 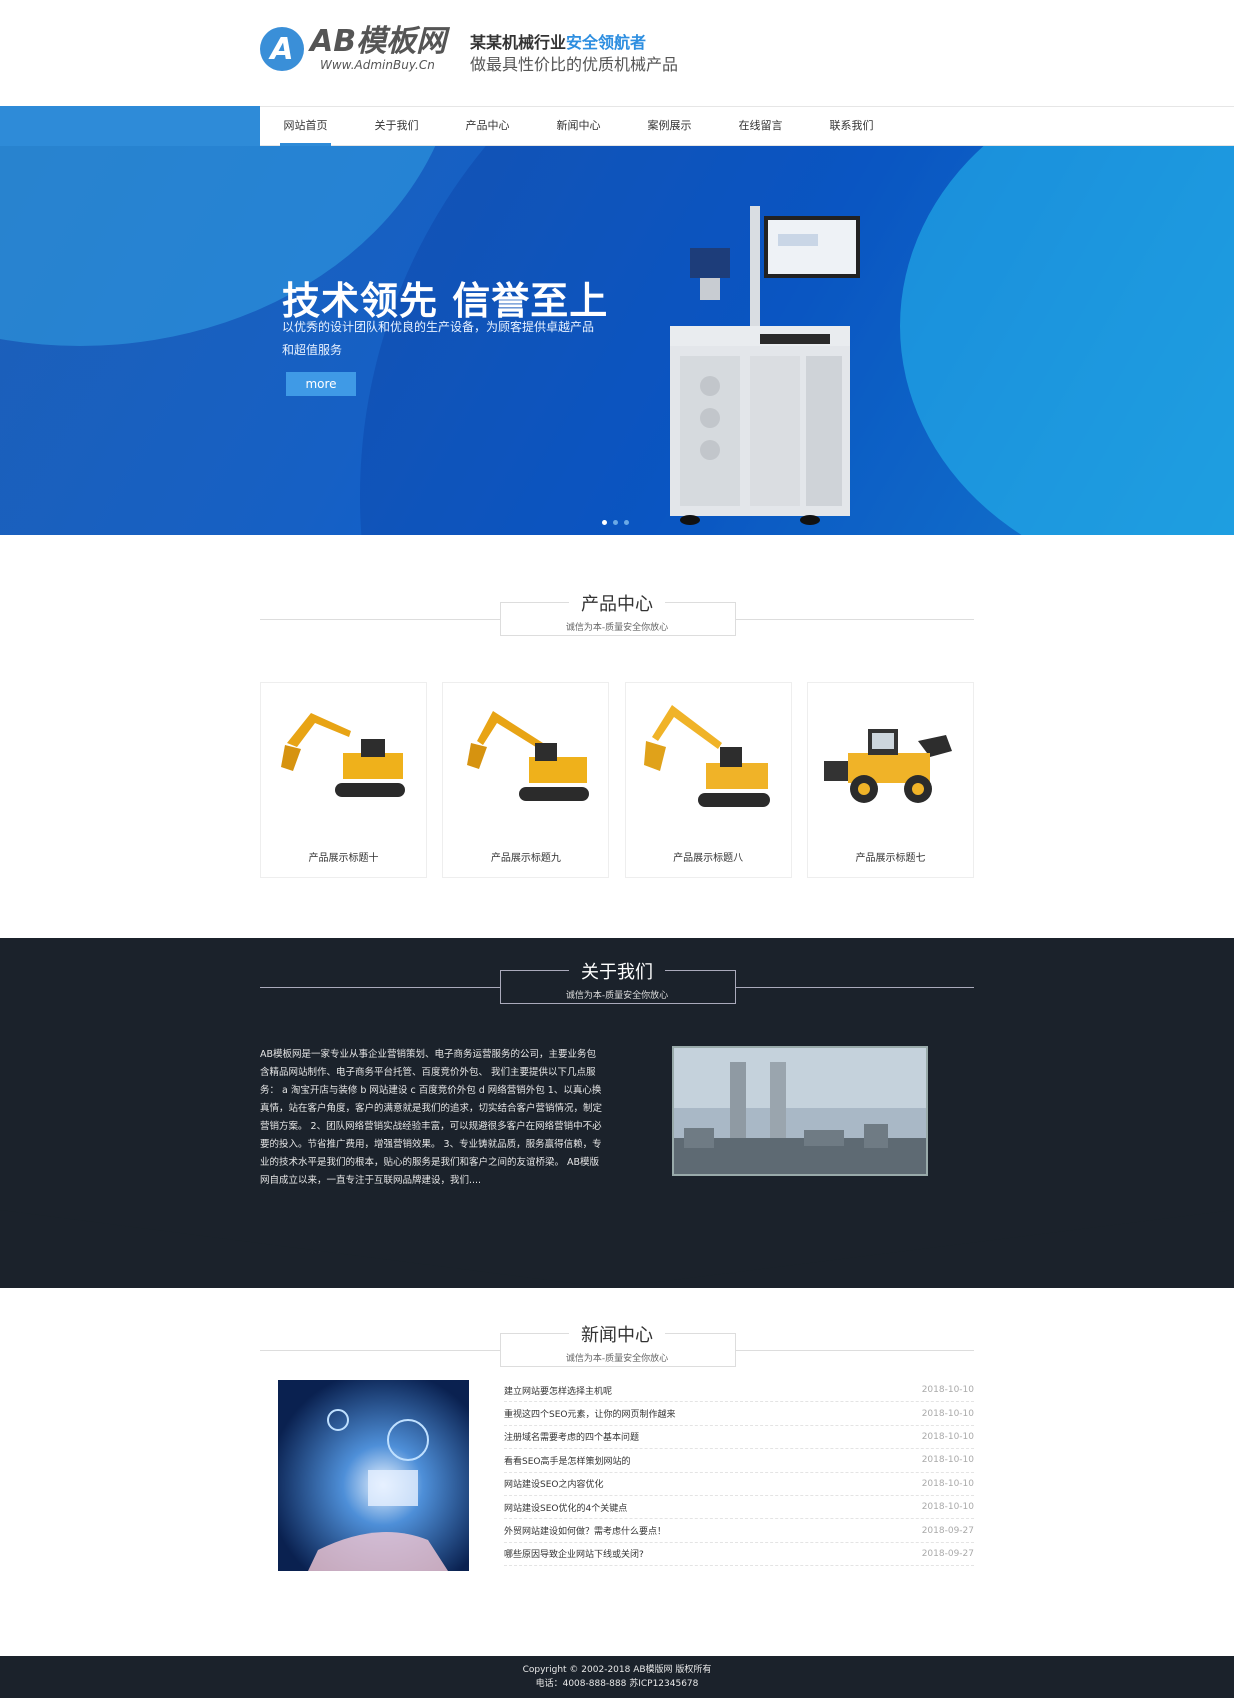 What do you see at coordinates (760, 126) in the screenshot?
I see `nav-item-message: 在线留言` at bounding box center [760, 126].